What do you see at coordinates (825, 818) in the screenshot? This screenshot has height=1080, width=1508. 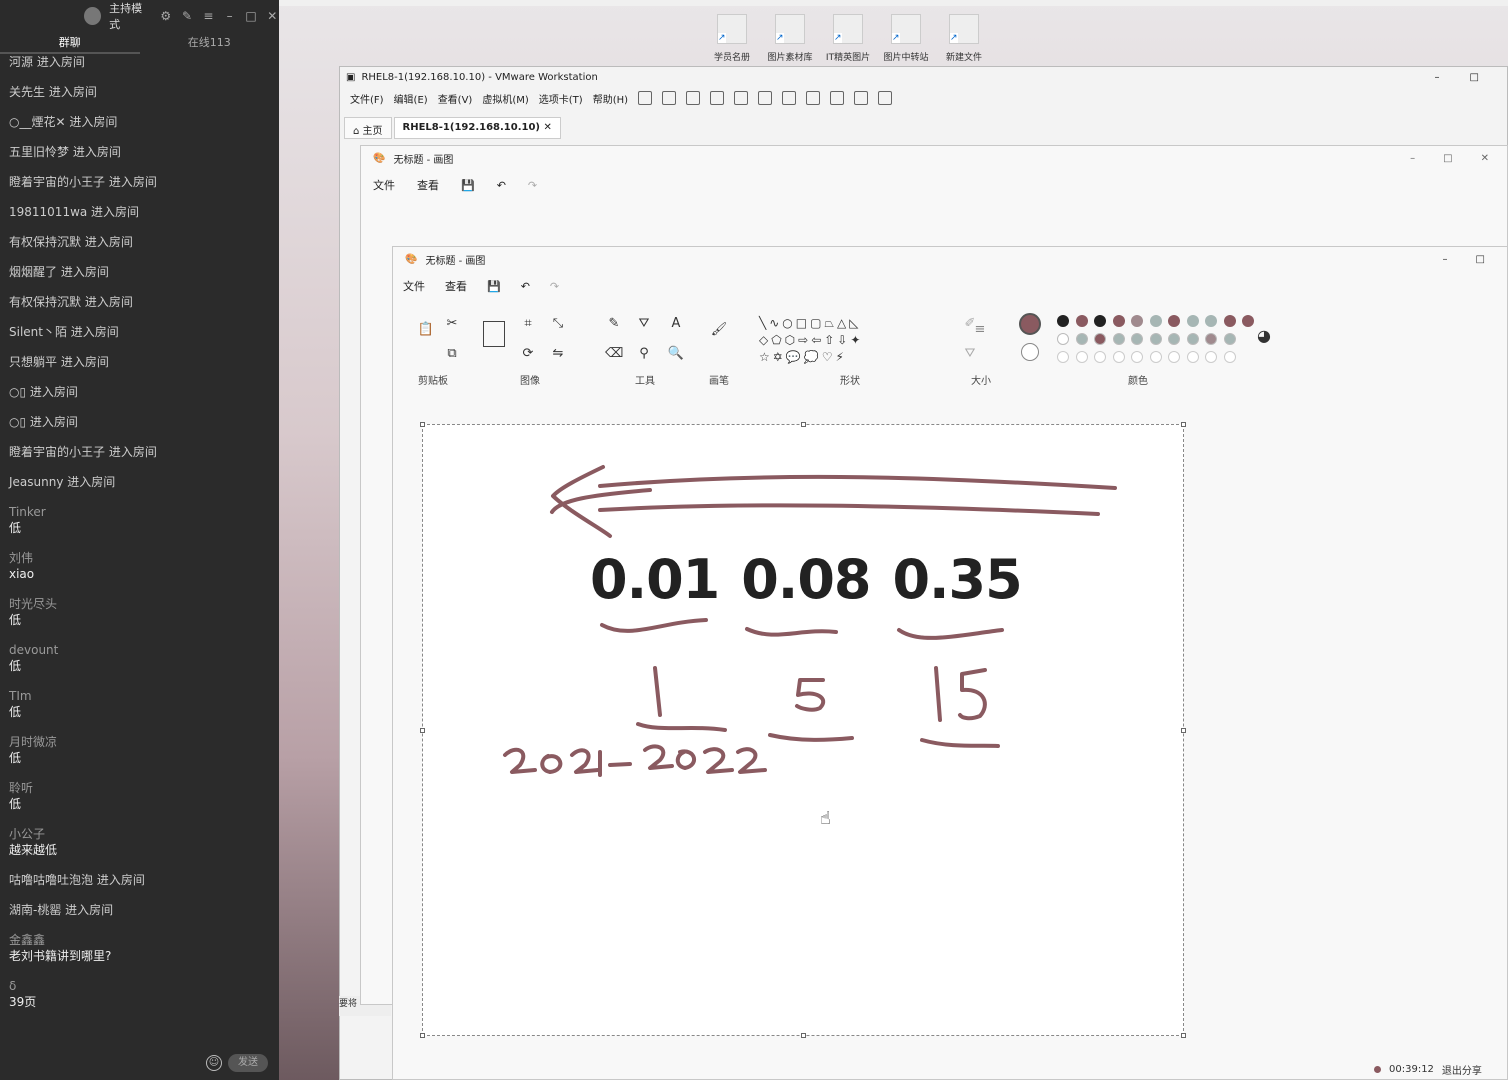 I see `hand-cursor-icon: ☝` at bounding box center [825, 818].